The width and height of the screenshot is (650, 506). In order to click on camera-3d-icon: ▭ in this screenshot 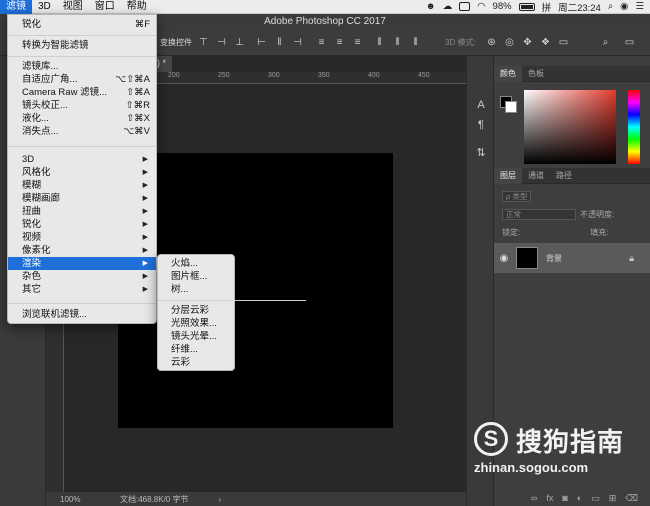, I will do `click(563, 42)`.